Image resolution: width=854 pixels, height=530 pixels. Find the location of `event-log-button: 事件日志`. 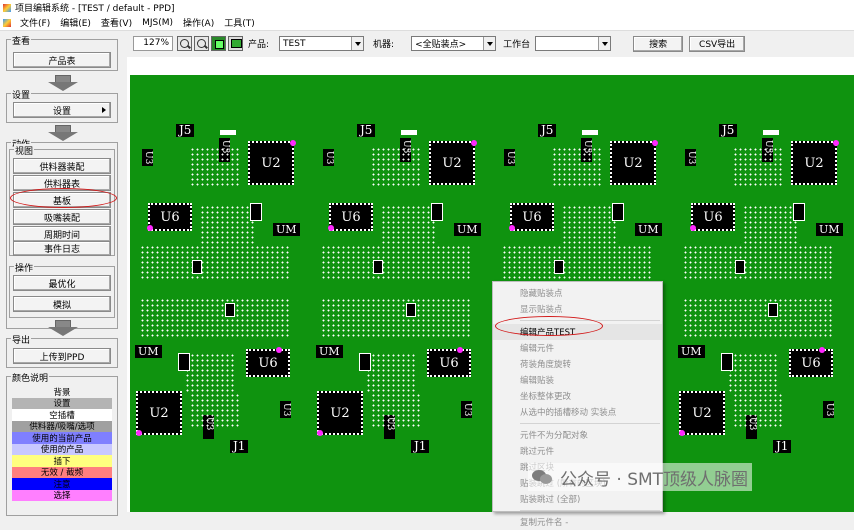

event-log-button: 事件日志 is located at coordinates (62, 248).